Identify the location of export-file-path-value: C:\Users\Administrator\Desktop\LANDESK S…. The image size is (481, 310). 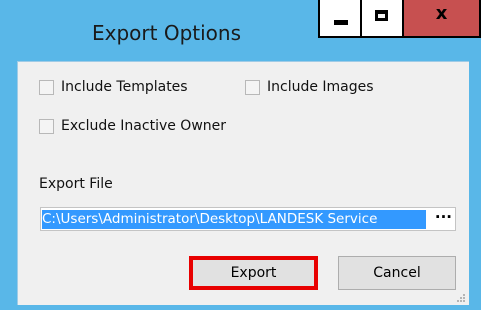
(234, 219).